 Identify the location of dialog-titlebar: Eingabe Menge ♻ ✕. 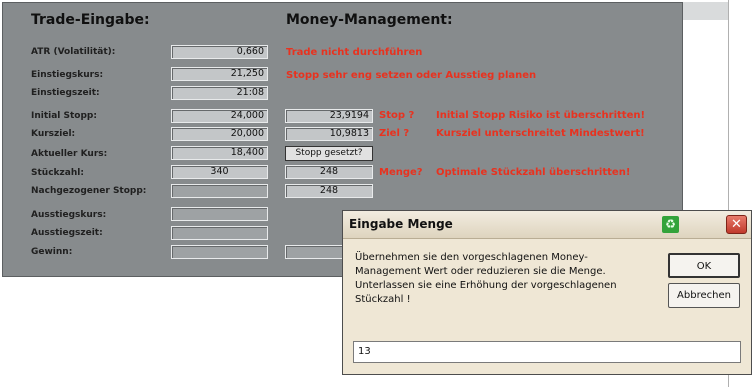
(547, 225).